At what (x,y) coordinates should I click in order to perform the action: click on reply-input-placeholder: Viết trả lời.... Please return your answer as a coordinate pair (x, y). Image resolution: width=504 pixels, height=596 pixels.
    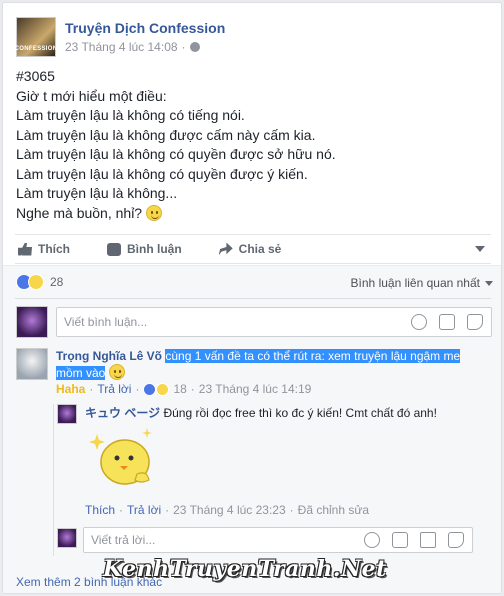
    Looking at the image, I should click on (123, 540).